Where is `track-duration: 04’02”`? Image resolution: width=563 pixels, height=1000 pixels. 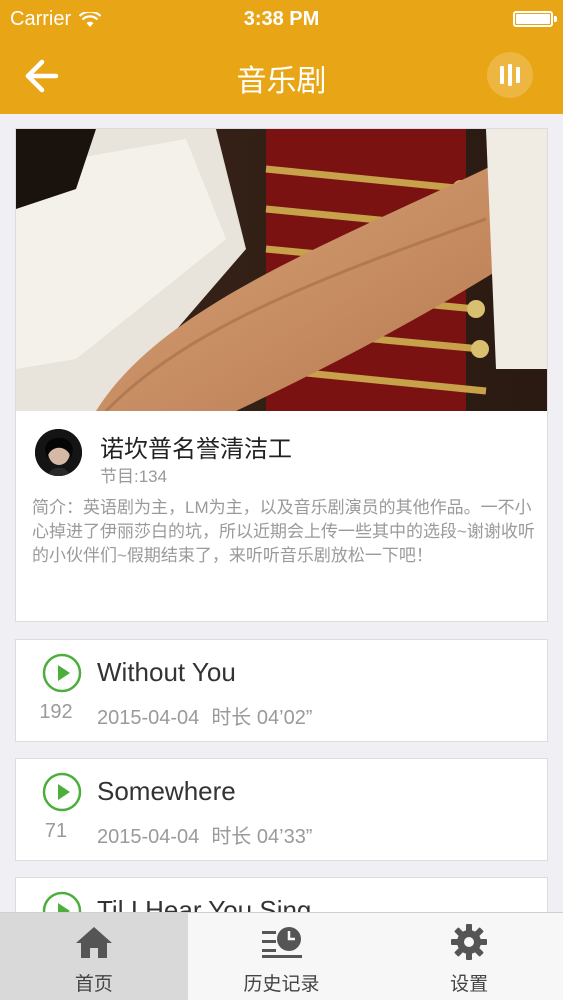 track-duration: 04’02” is located at coordinates (284, 718).